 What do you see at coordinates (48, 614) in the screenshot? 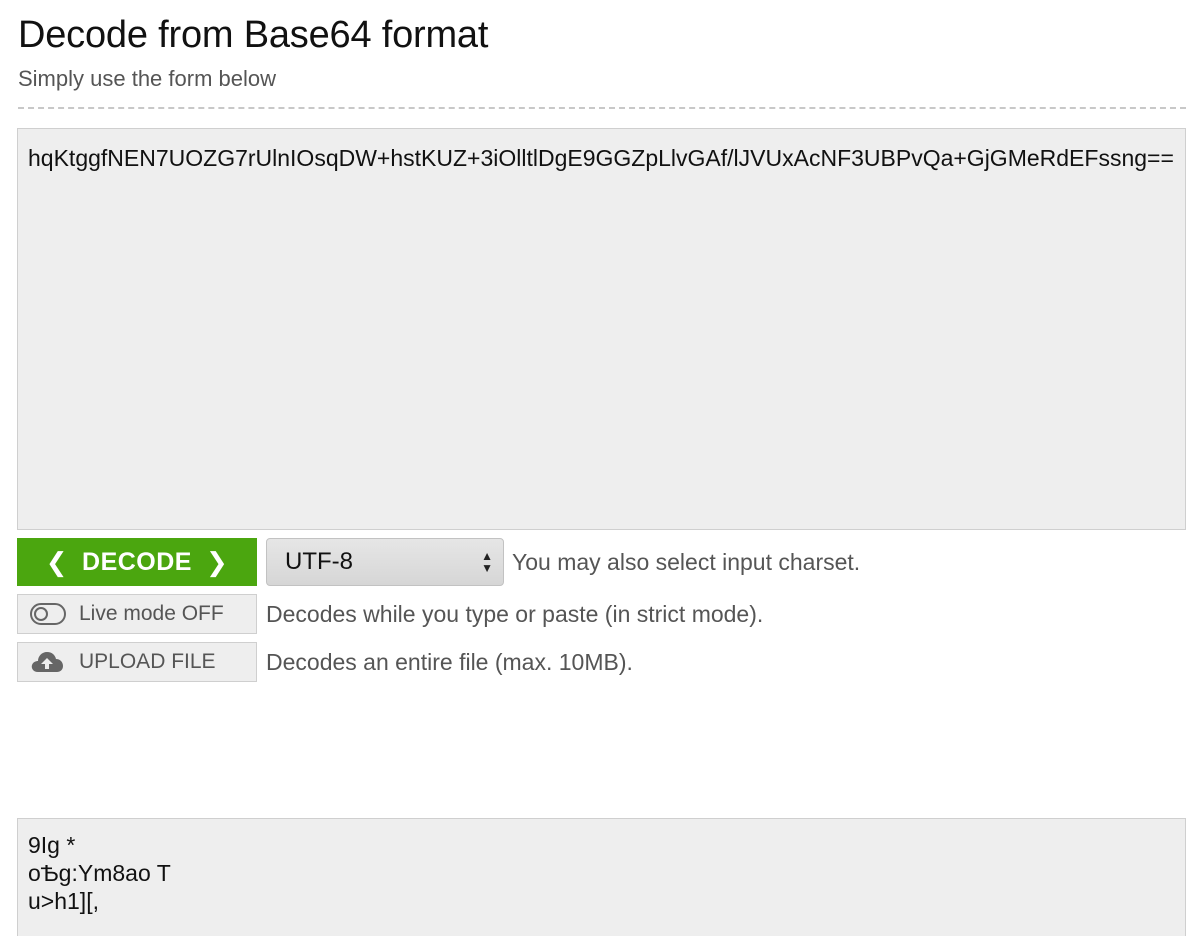
I see `toggle-off-icon` at bounding box center [48, 614].